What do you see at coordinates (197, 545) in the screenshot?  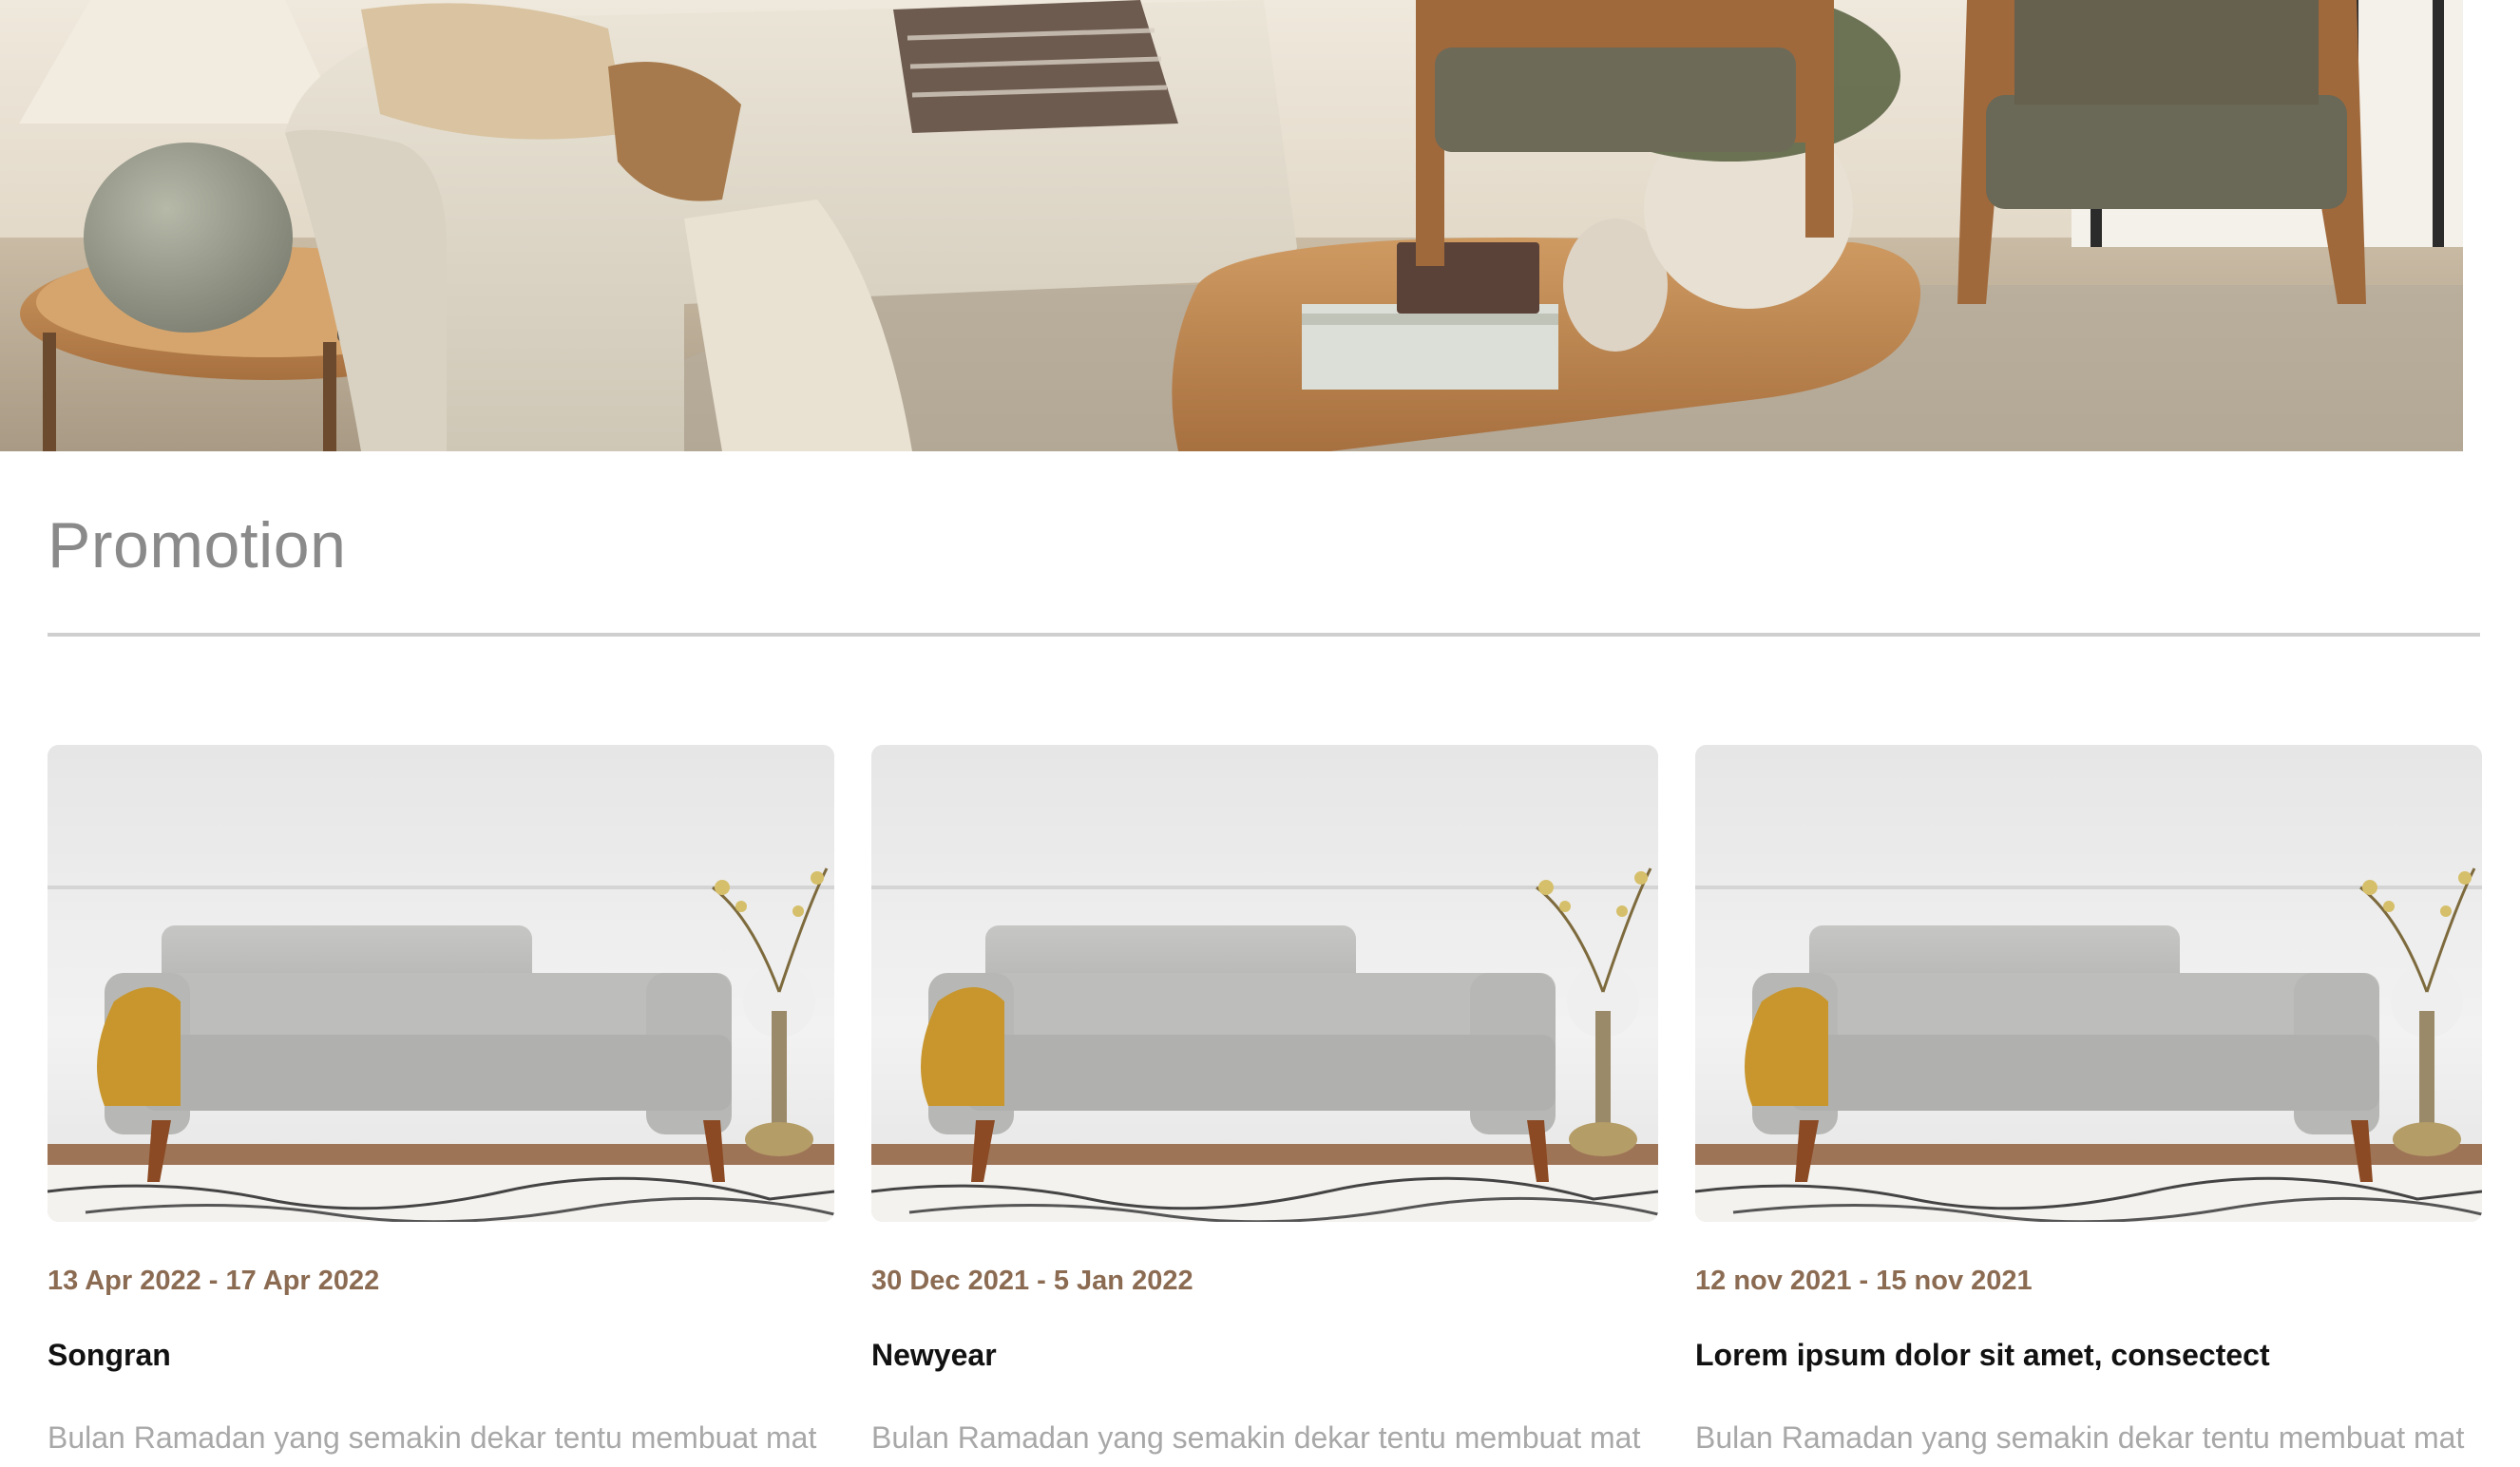 I see `section-title: Promotion` at bounding box center [197, 545].